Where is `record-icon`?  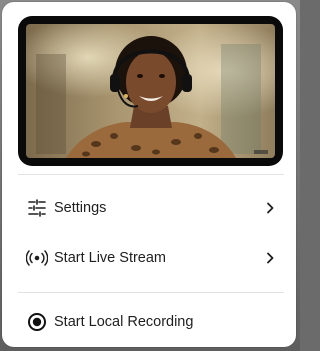
record-icon is located at coordinates (37, 322).